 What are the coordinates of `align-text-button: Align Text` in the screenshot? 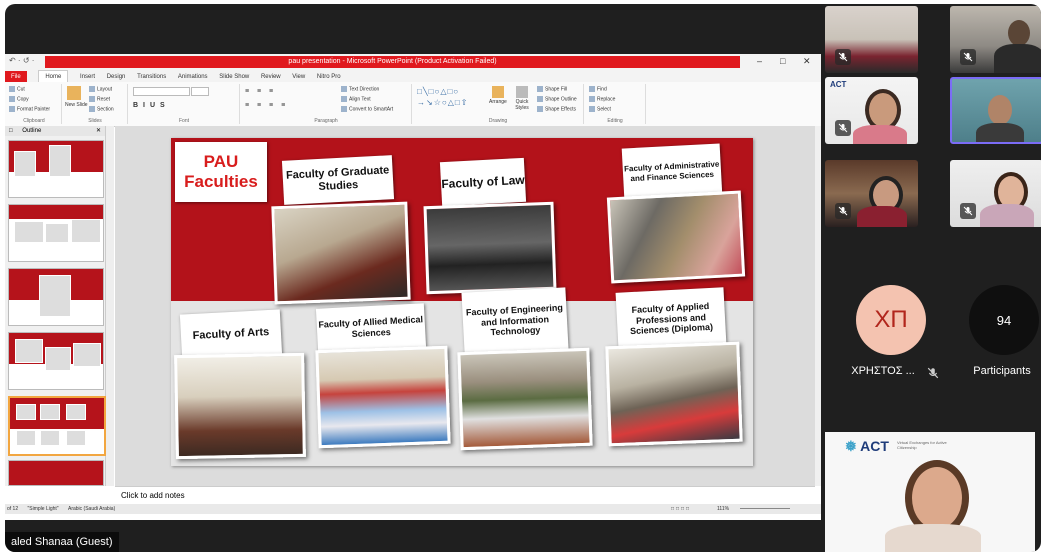 It's located at (356, 99).